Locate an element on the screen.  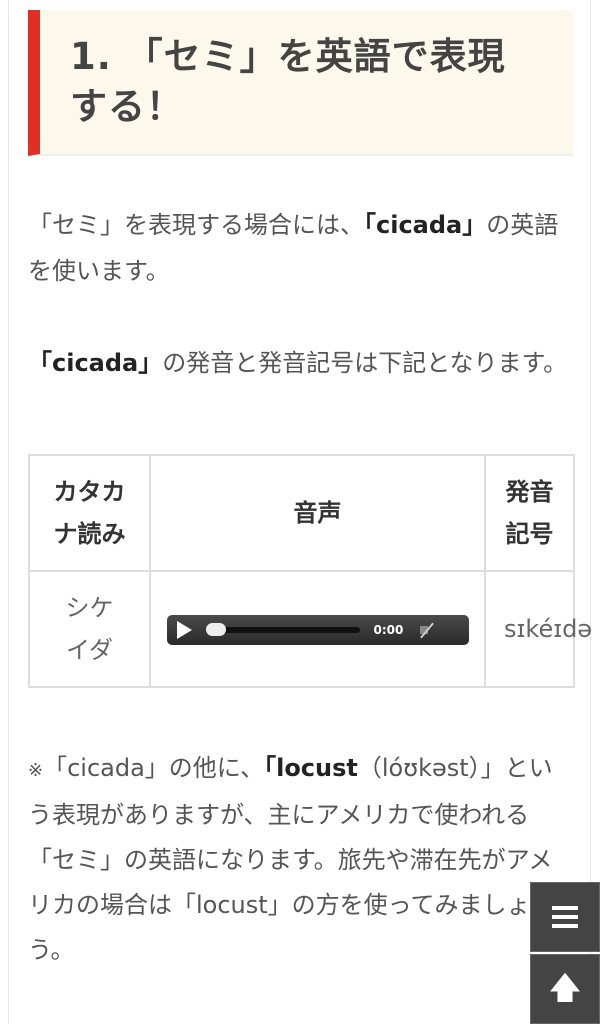
audio-time: 0:00 is located at coordinates (388, 630).